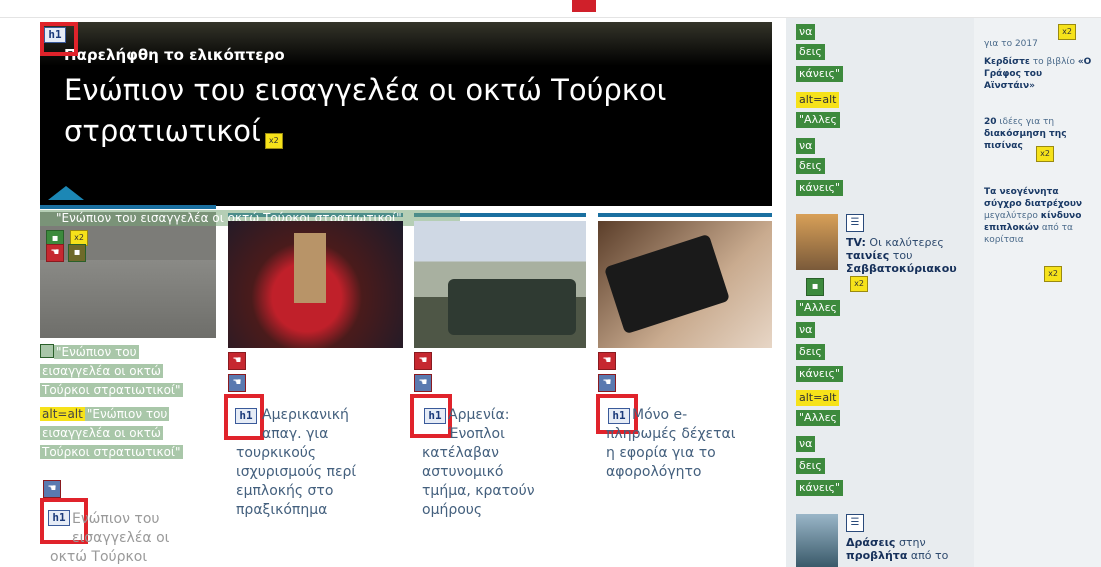  What do you see at coordinates (686, 453) in the screenshot?
I see `title-line: η εφορία για το` at bounding box center [686, 453].